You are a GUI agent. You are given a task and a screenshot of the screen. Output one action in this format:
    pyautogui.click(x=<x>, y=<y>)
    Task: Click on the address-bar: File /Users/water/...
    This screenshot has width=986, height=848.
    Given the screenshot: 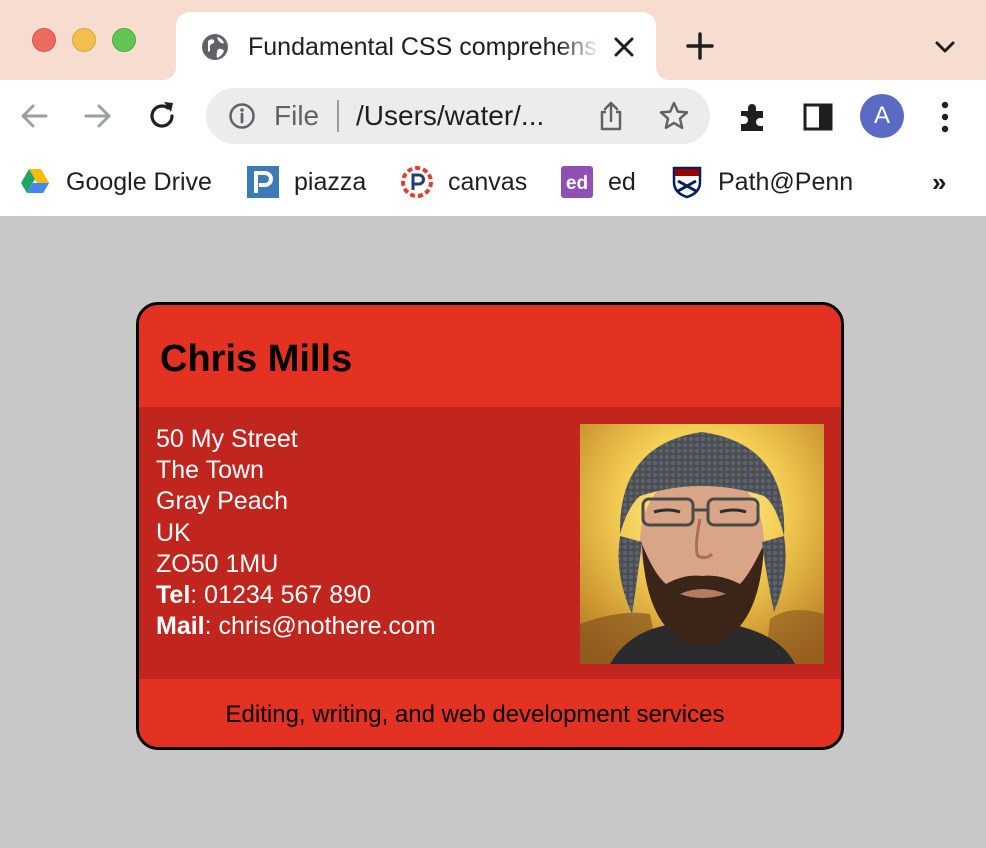 What is the action you would take?
    pyautogui.click(x=458, y=116)
    